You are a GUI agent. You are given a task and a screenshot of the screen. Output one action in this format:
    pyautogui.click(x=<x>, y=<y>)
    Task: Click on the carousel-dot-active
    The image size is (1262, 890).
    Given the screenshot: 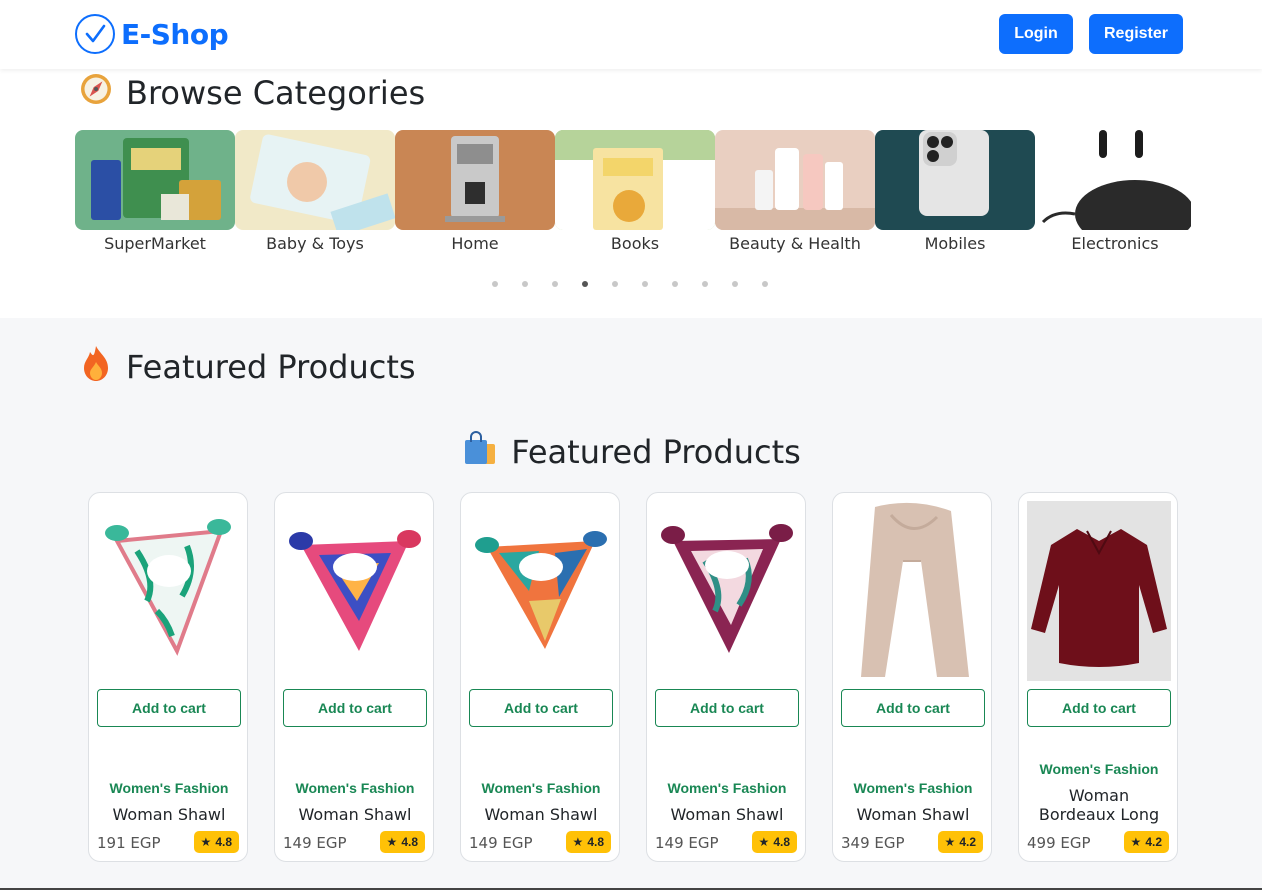 What is the action you would take?
    pyautogui.click(x=585, y=284)
    